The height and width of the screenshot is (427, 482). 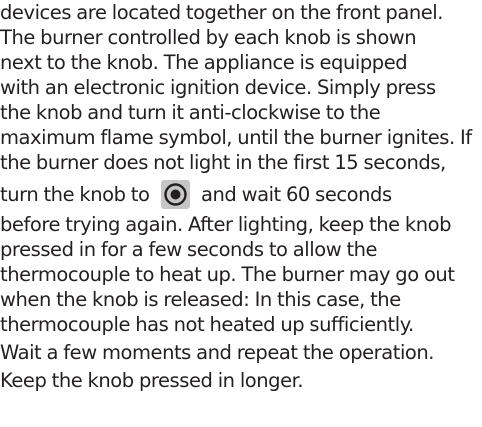 What do you see at coordinates (175, 194) in the screenshot?
I see `knob-off-position-icon` at bounding box center [175, 194].